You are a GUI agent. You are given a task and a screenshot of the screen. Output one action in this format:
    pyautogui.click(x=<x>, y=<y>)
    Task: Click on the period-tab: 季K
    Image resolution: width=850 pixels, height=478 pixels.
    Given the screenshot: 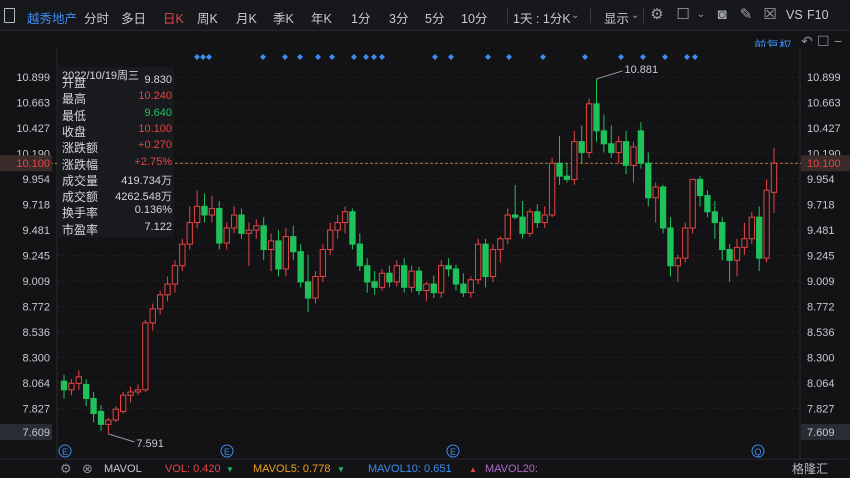 What is the action you would take?
    pyautogui.click(x=283, y=17)
    